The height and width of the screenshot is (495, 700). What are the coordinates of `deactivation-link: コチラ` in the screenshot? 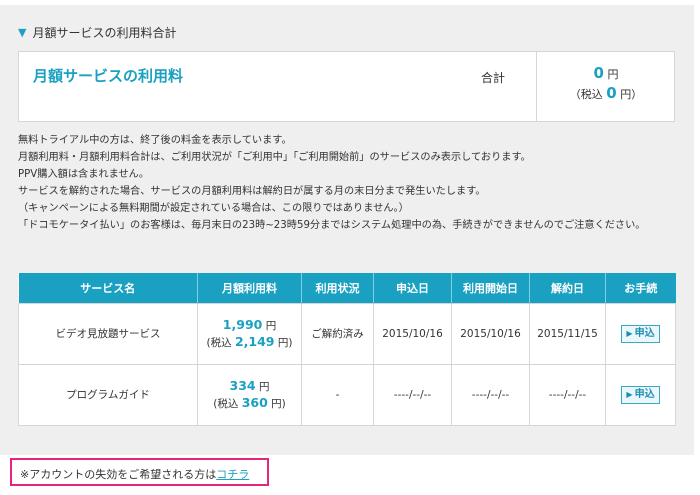 It's located at (232, 474).